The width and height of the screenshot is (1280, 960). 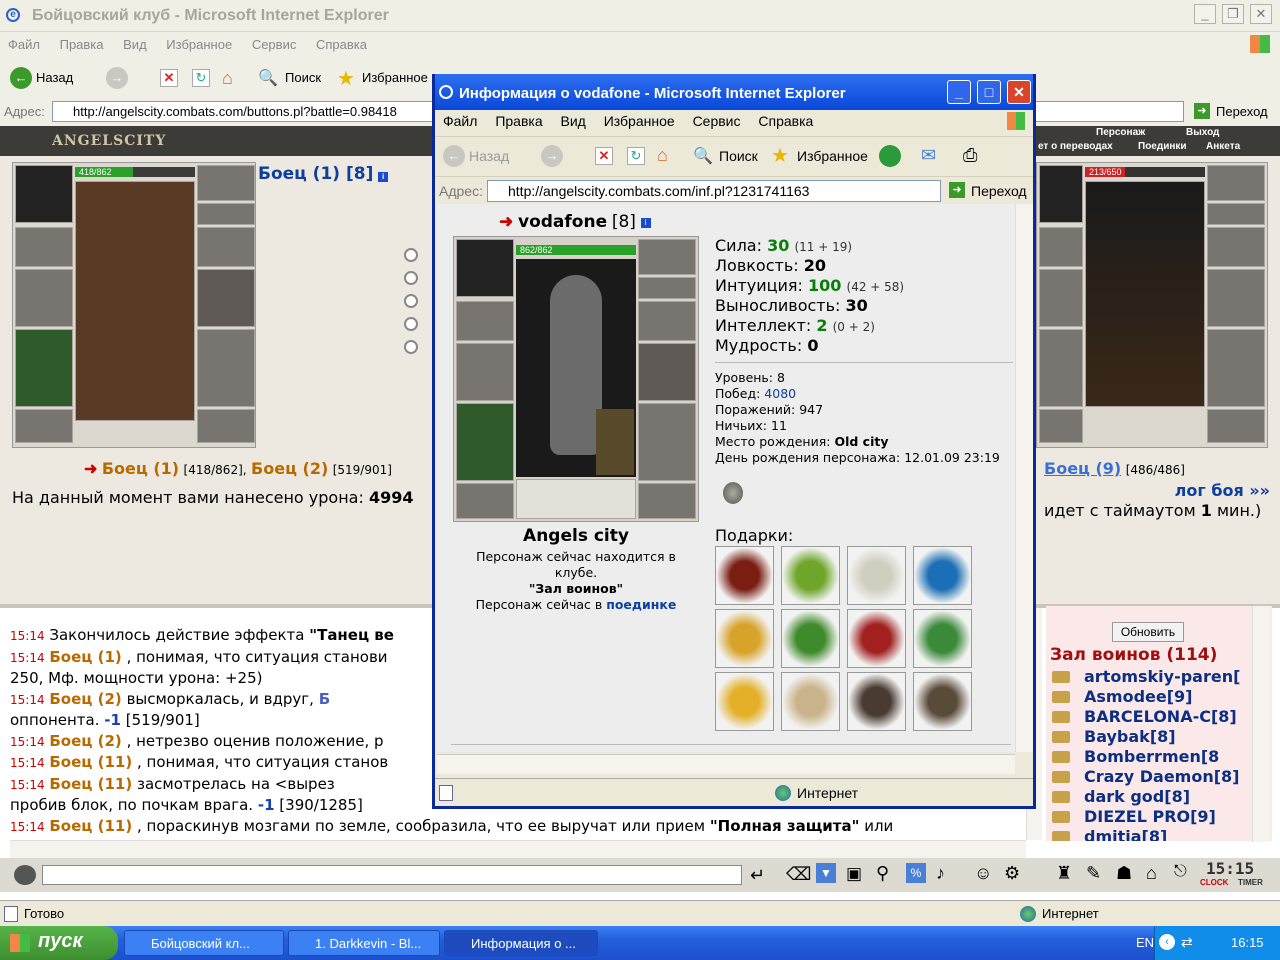 What do you see at coordinates (201, 78) in the screenshot?
I see `refresh-icon: ↻` at bounding box center [201, 78].